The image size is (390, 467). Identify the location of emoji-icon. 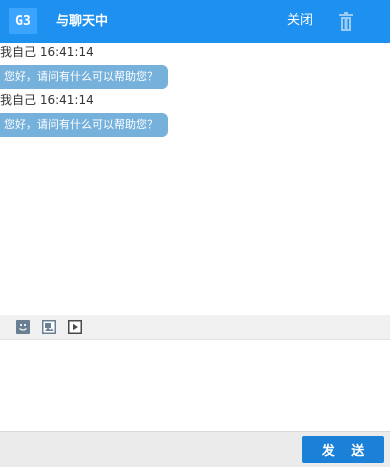
(23, 327).